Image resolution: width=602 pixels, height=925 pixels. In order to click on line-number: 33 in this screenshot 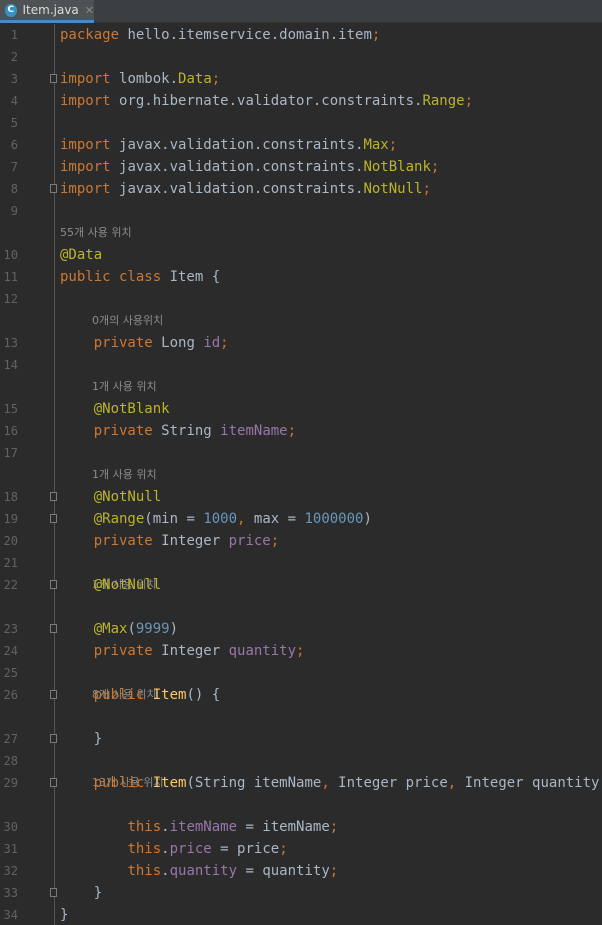, I will do `click(9, 893)`.